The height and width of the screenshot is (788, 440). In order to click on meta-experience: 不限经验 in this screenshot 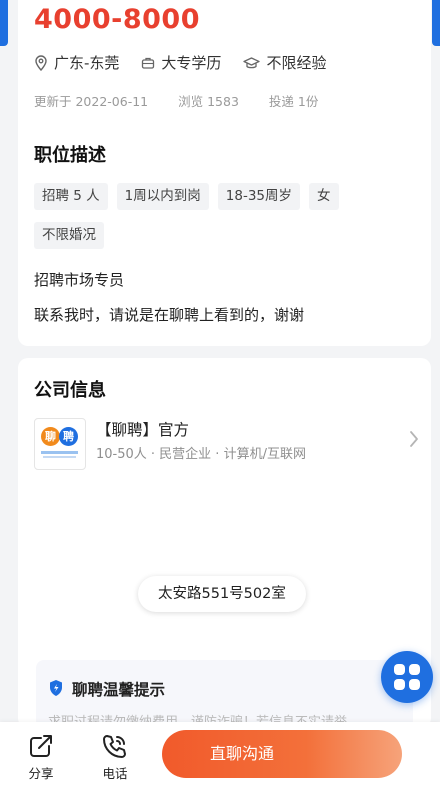, I will do `click(284, 62)`.